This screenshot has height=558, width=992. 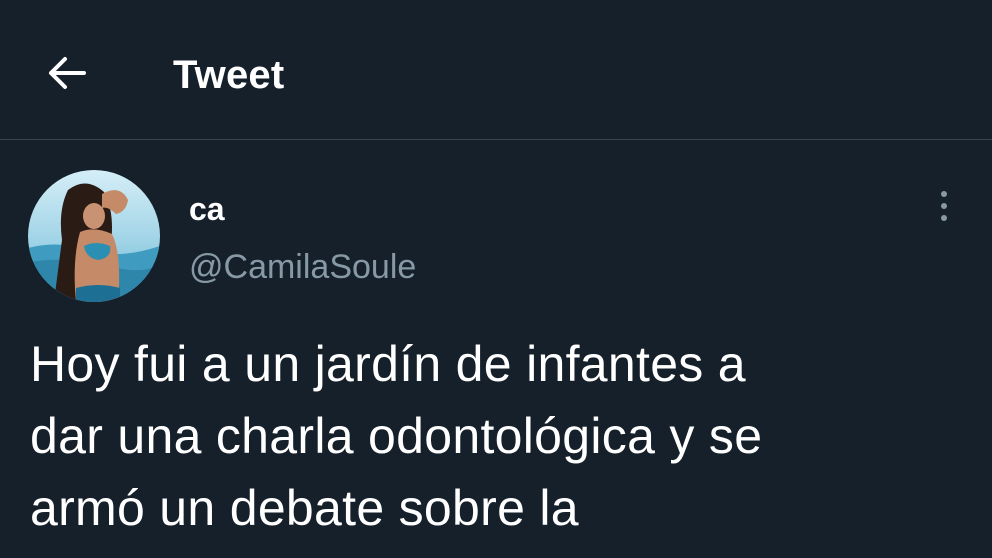 What do you see at coordinates (302, 267) in the screenshot?
I see `author-handle: @CamilaSoule` at bounding box center [302, 267].